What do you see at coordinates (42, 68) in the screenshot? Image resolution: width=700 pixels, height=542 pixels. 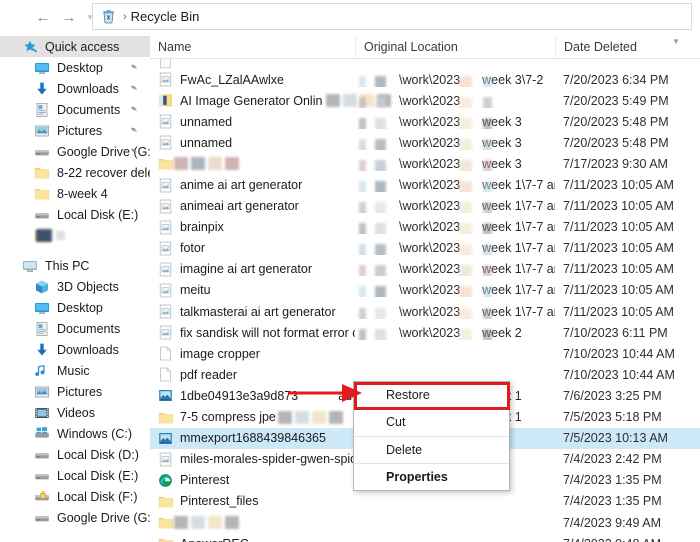 I see `desktop-icon` at bounding box center [42, 68].